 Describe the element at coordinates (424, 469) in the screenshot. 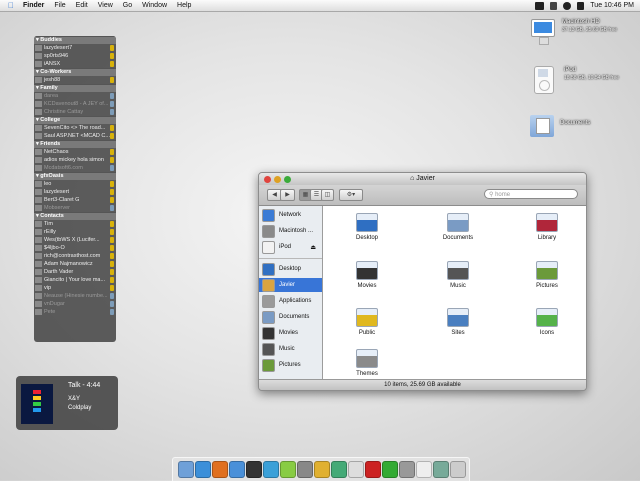

I see `calendar-icon` at that location.